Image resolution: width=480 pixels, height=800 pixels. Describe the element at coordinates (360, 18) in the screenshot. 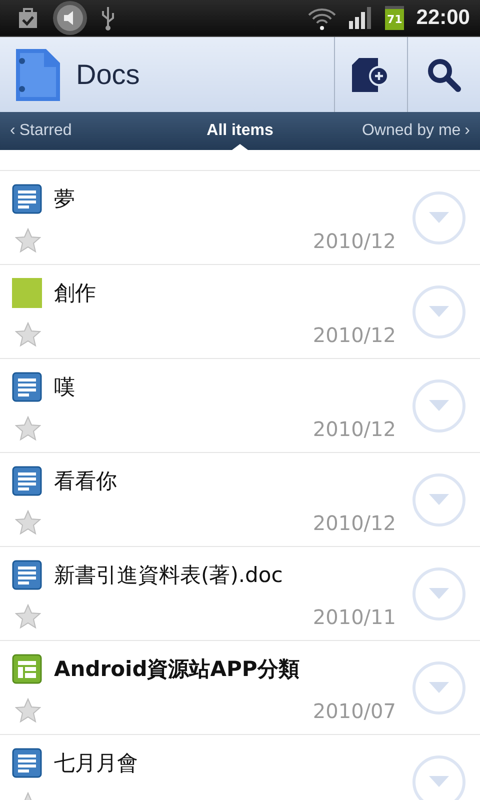

I see `signal-icon` at that location.